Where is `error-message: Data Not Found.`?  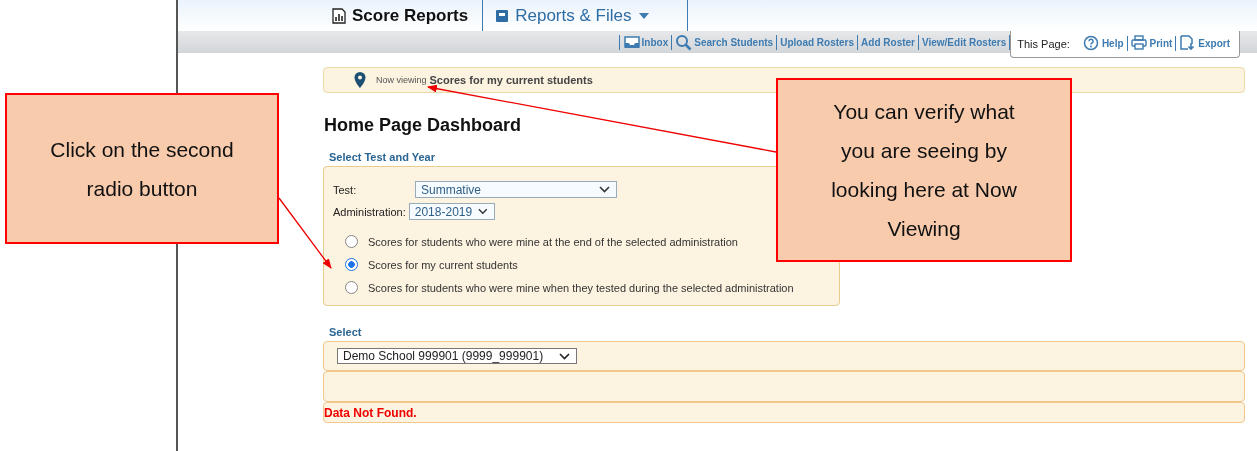 error-message: Data Not Found. is located at coordinates (370, 412).